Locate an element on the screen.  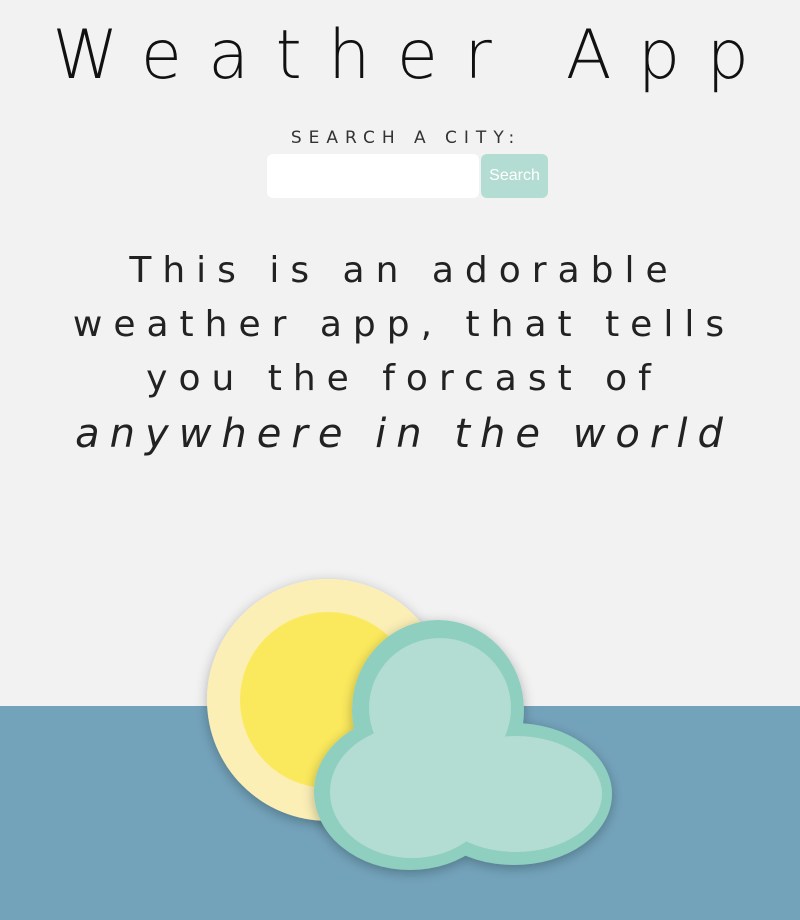
intro-line-2: weather app, that tells is located at coordinates (404, 324).